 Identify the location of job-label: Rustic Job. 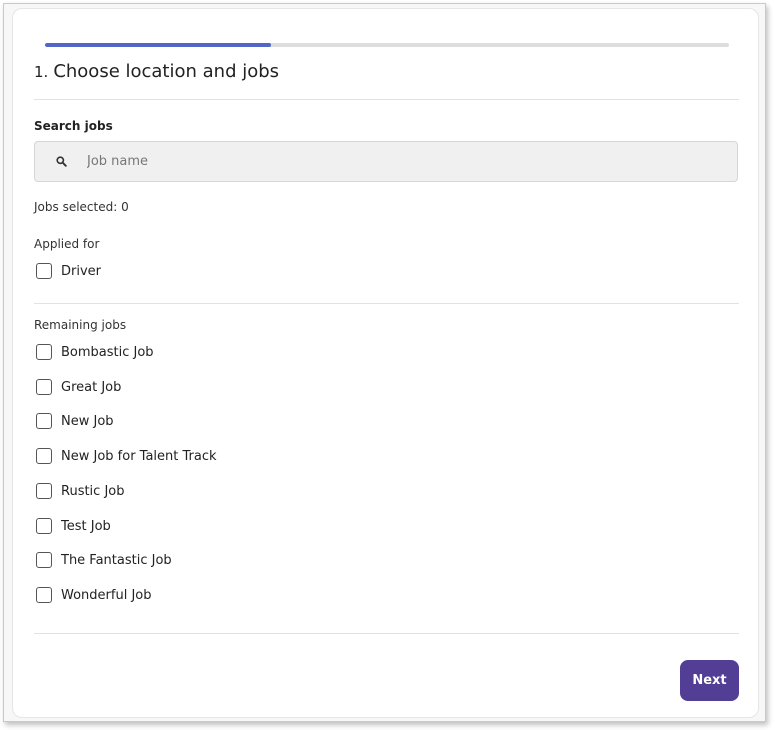
(93, 491).